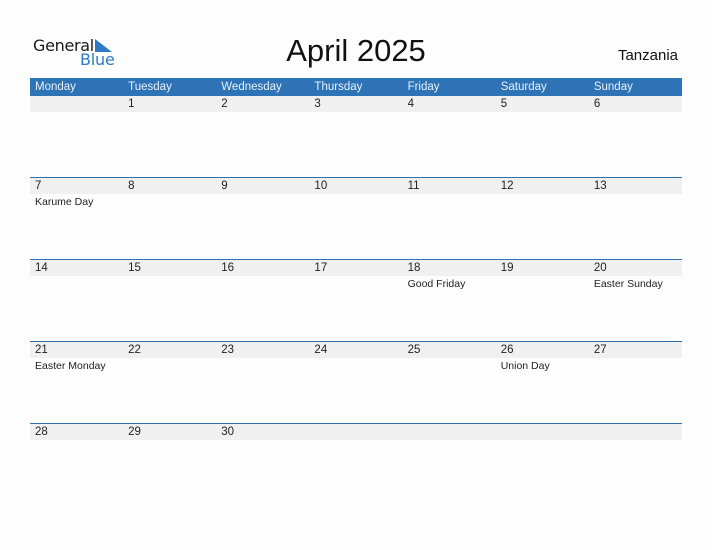 The width and height of the screenshot is (712, 550). I want to click on day-number: 12, so click(507, 186).